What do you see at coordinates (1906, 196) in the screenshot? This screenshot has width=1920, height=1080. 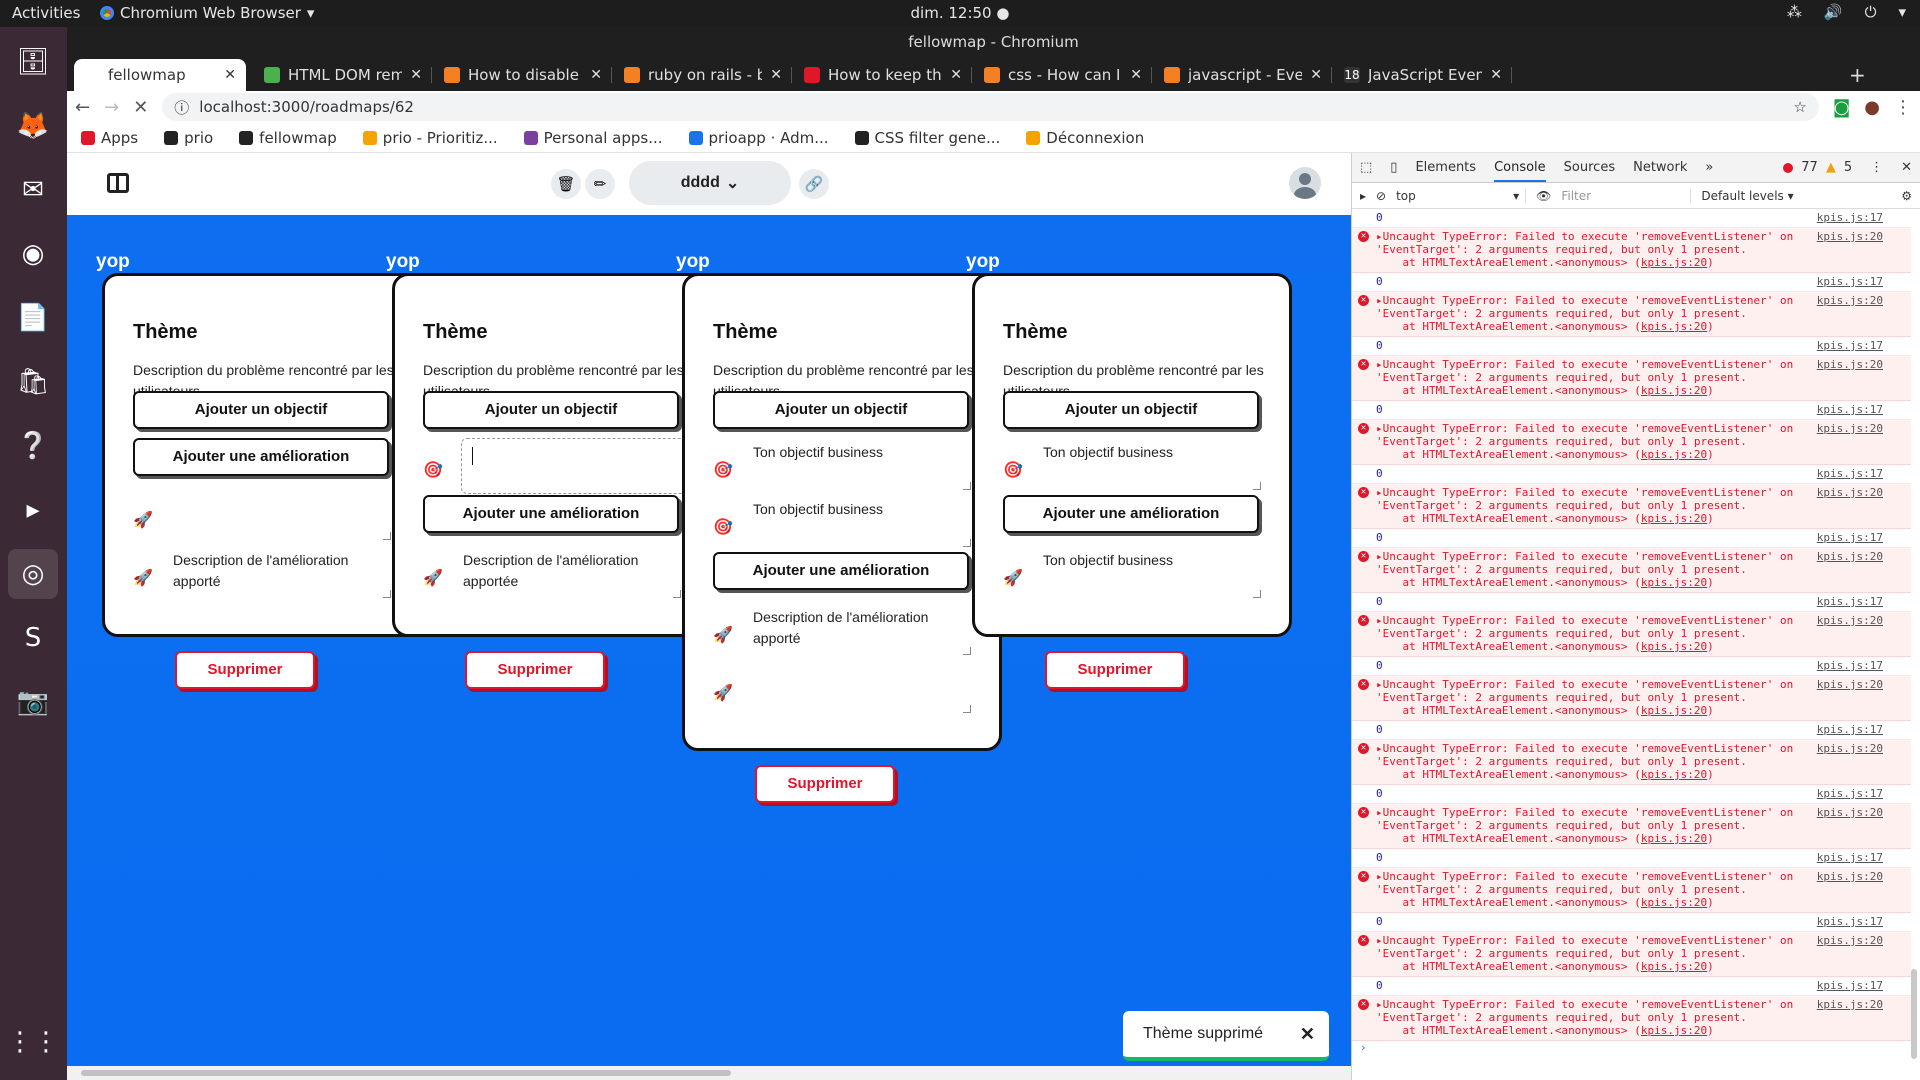 I see `settings-icon: ⚙` at bounding box center [1906, 196].